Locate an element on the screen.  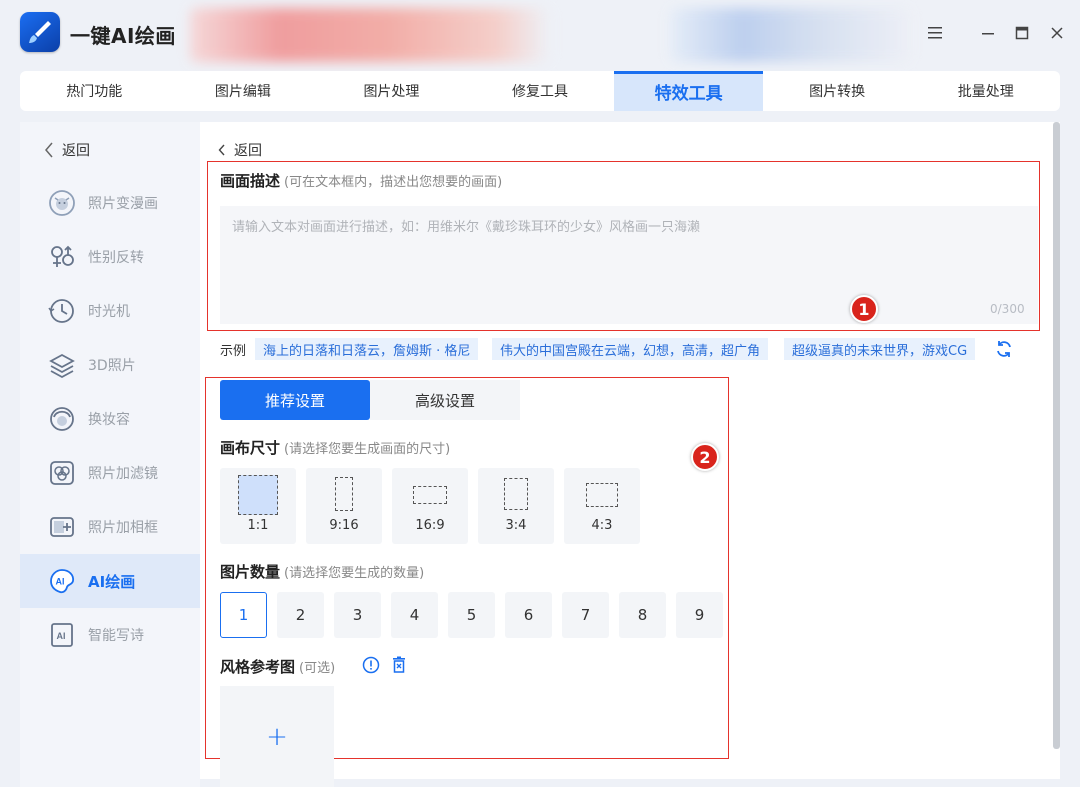
makeup-face-icon is located at coordinates (62, 419).